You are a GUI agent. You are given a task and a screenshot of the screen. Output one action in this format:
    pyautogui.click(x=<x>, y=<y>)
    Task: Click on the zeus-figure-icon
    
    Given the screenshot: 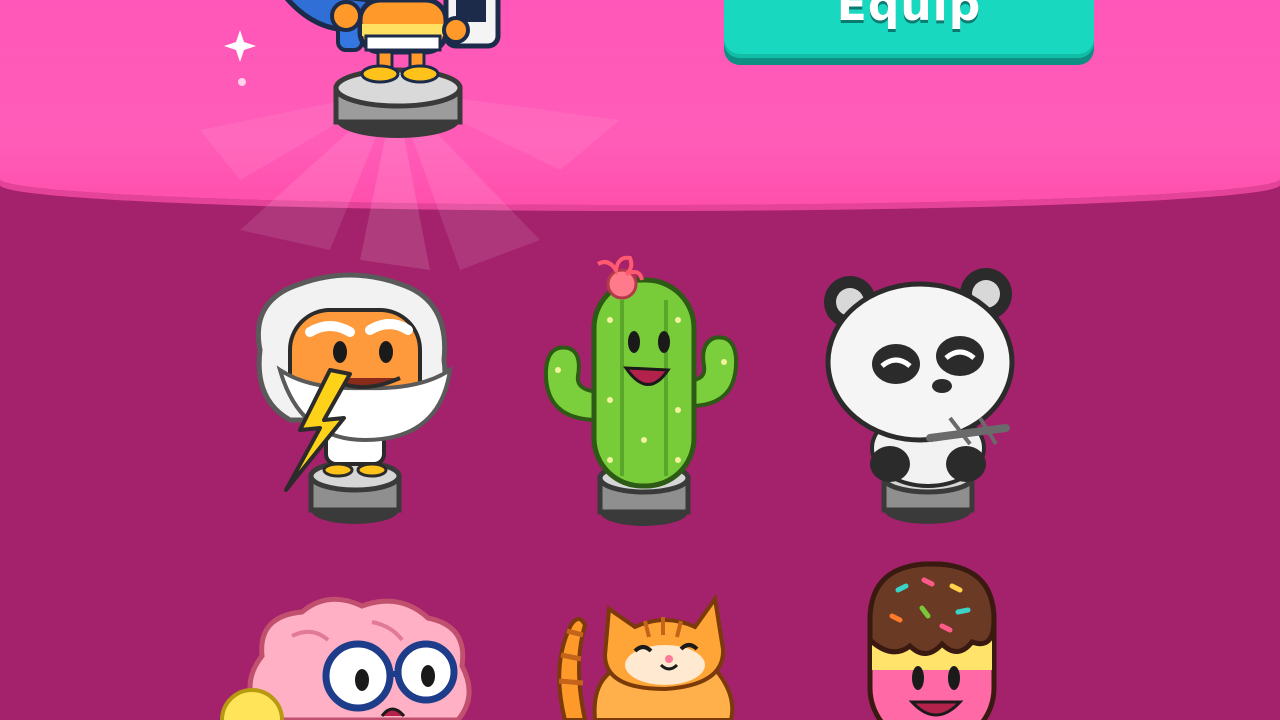 What is the action you would take?
    pyautogui.click(x=354, y=398)
    